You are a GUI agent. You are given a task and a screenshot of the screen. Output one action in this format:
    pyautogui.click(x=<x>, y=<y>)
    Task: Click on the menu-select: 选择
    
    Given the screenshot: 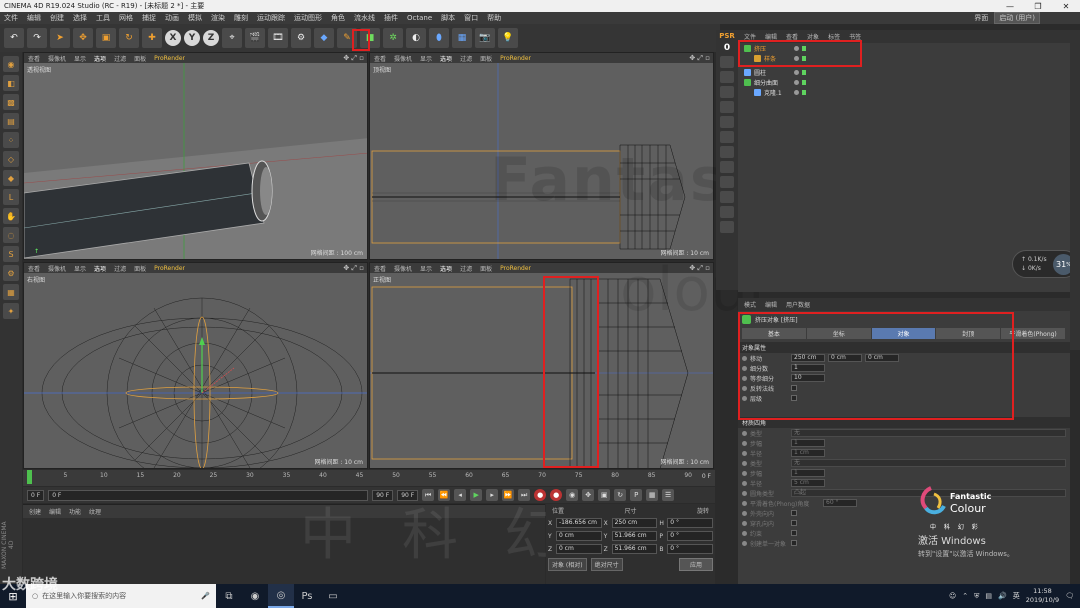 What is the action you would take?
    pyautogui.click(x=80, y=18)
    